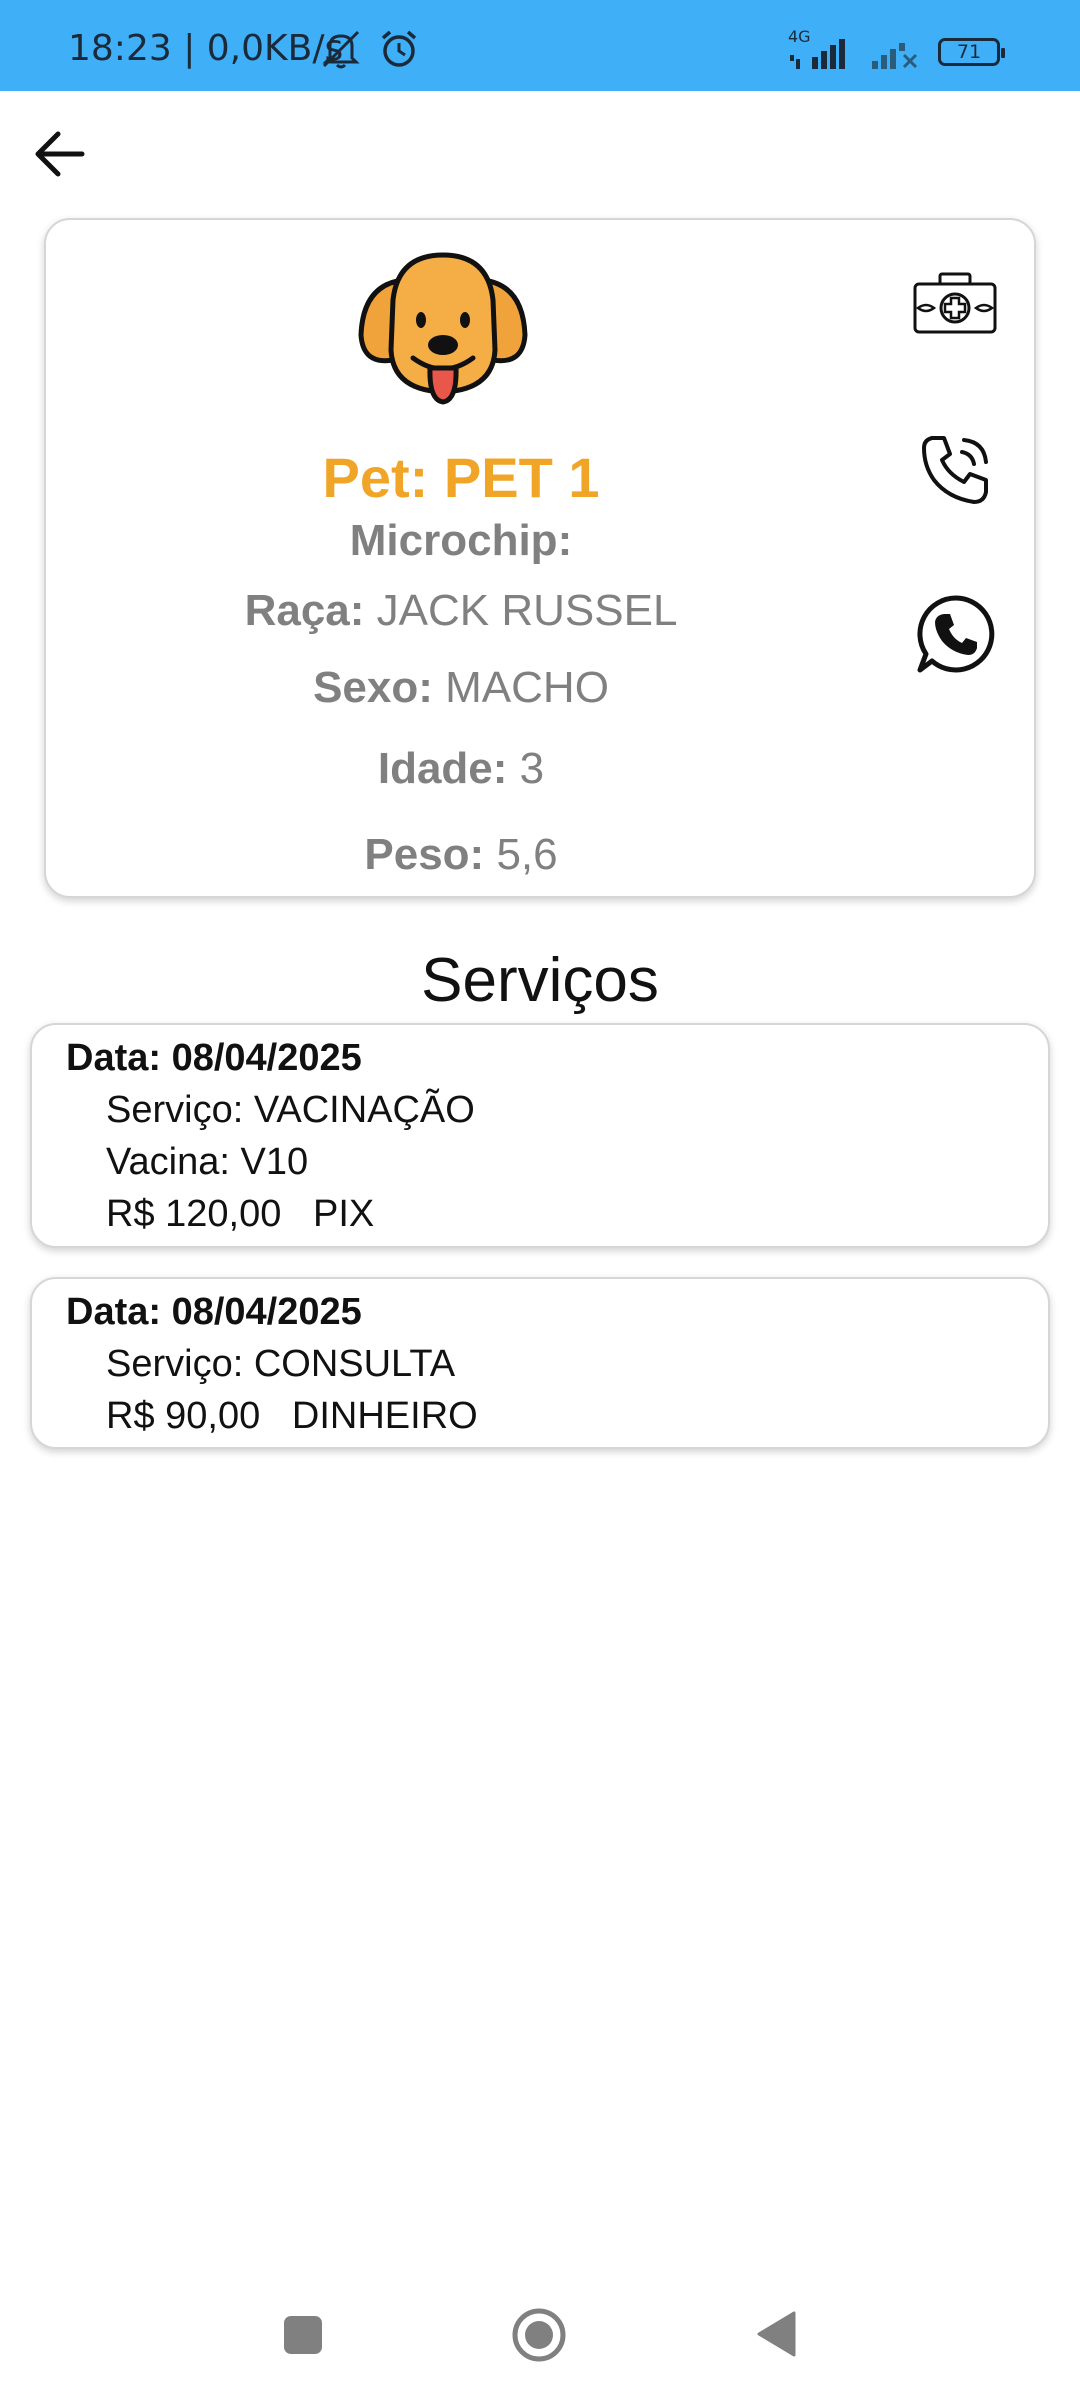 The width and height of the screenshot is (1080, 2400). I want to click on service-payment: R$ 90,00 DINHEIRO, so click(292, 1416).